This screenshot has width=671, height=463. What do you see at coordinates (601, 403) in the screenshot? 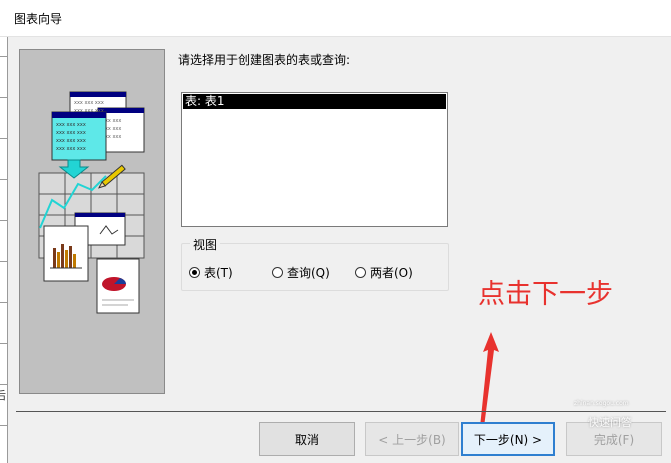
I see `watermark-domain: zhinan.sogou.com` at bounding box center [601, 403].